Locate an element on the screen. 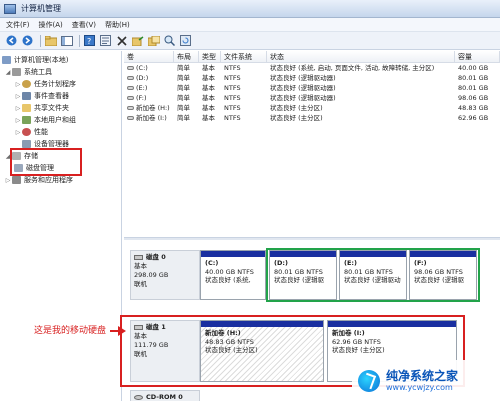  toolbar-separator is located at coordinates (40, 40).